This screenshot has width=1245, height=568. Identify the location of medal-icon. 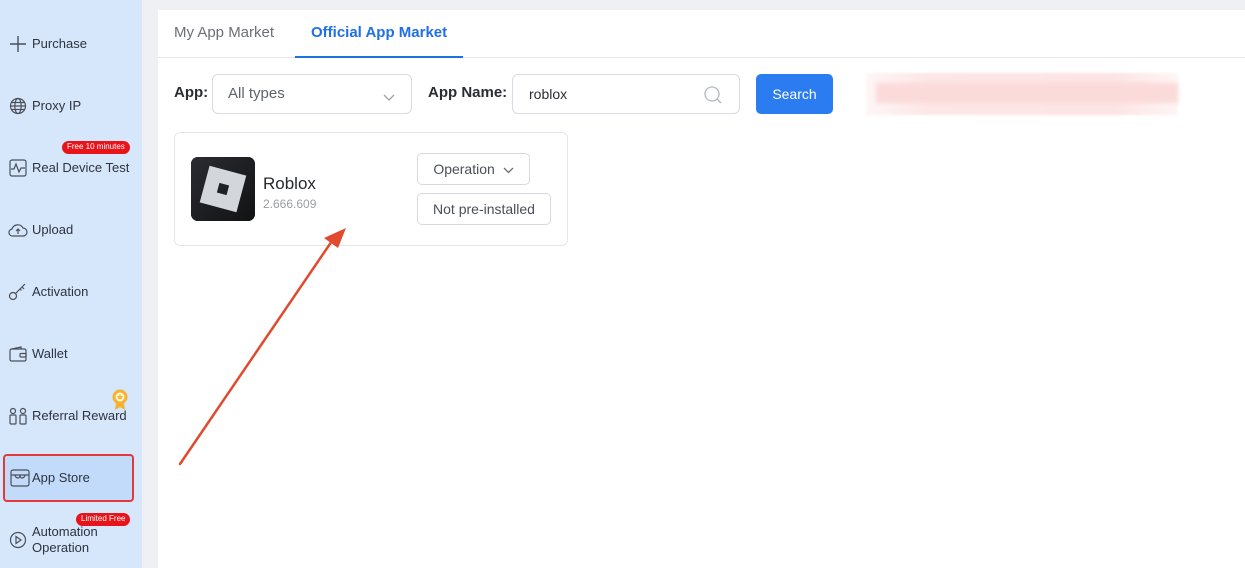
(120, 402).